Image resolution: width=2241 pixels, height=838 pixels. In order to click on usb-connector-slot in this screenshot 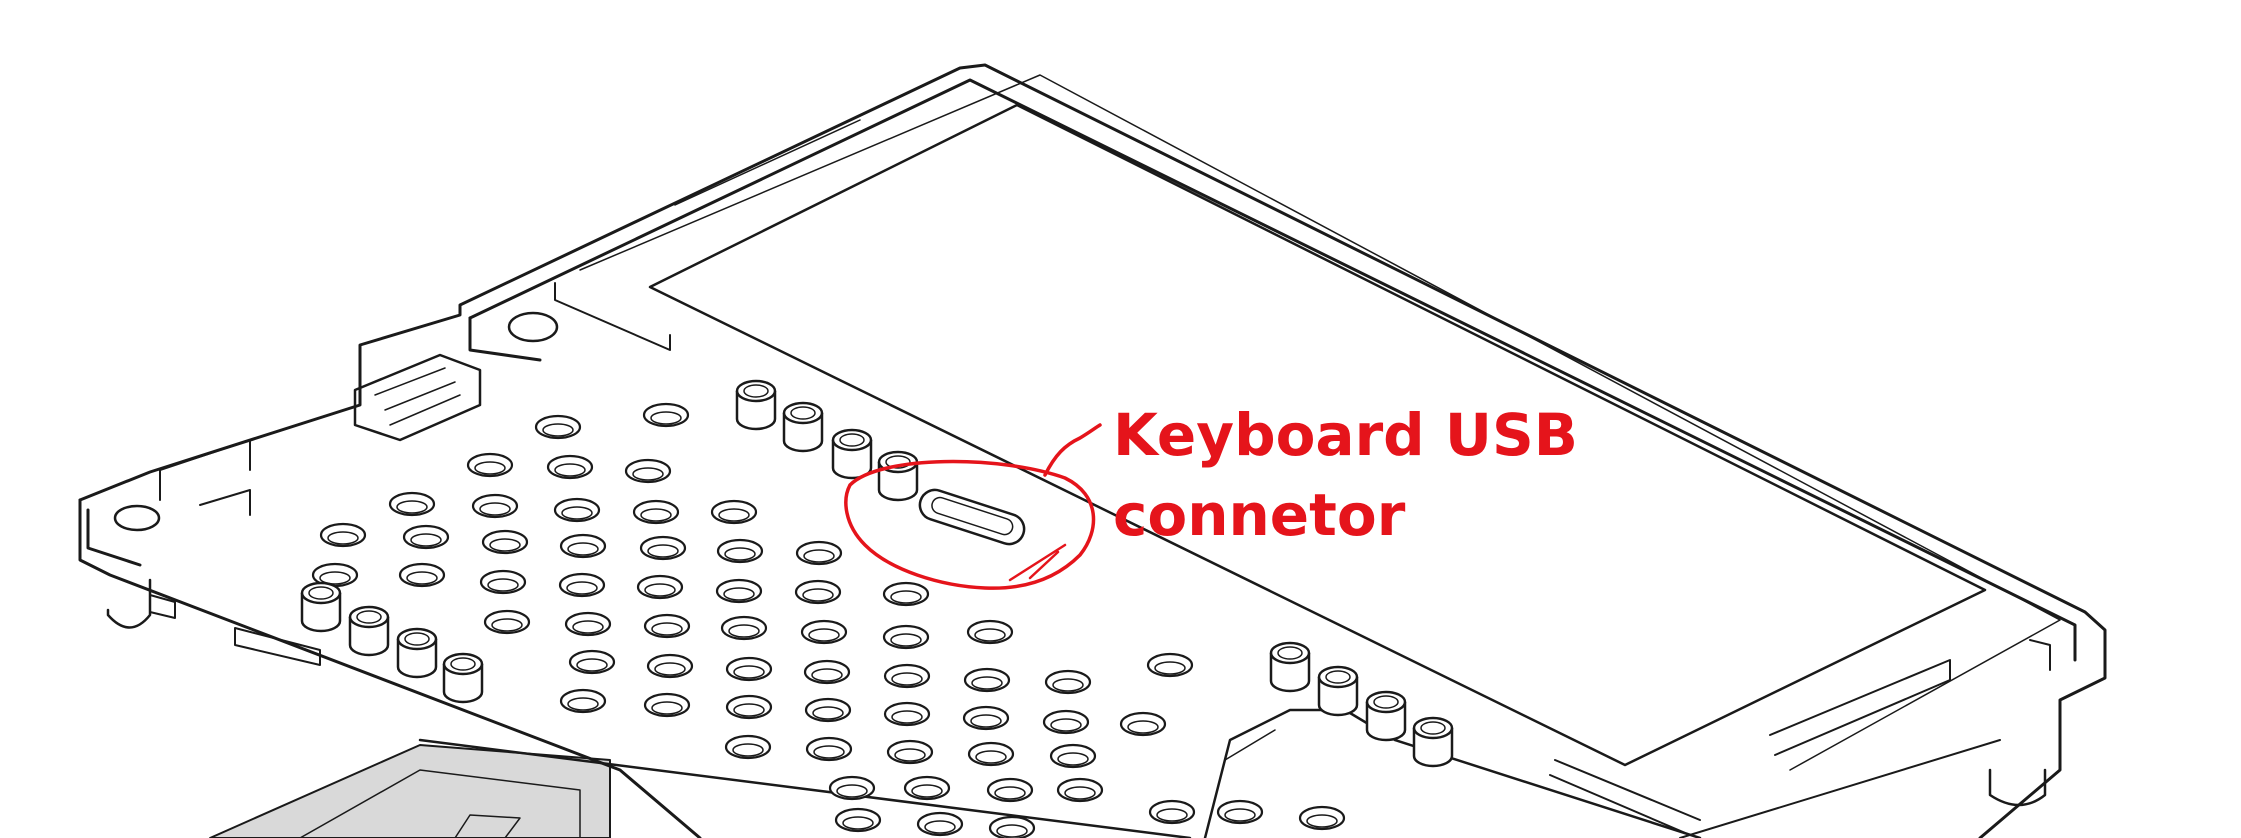, I will do `click(972, 517)`.